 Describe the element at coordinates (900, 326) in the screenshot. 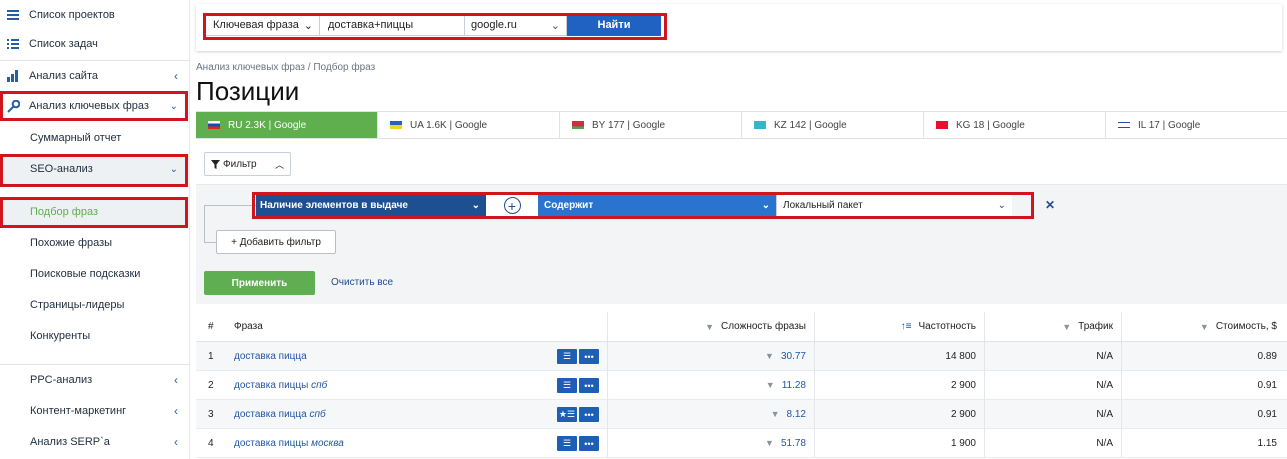

I see `col-frequency-header: ↑≡ Частотность` at that location.